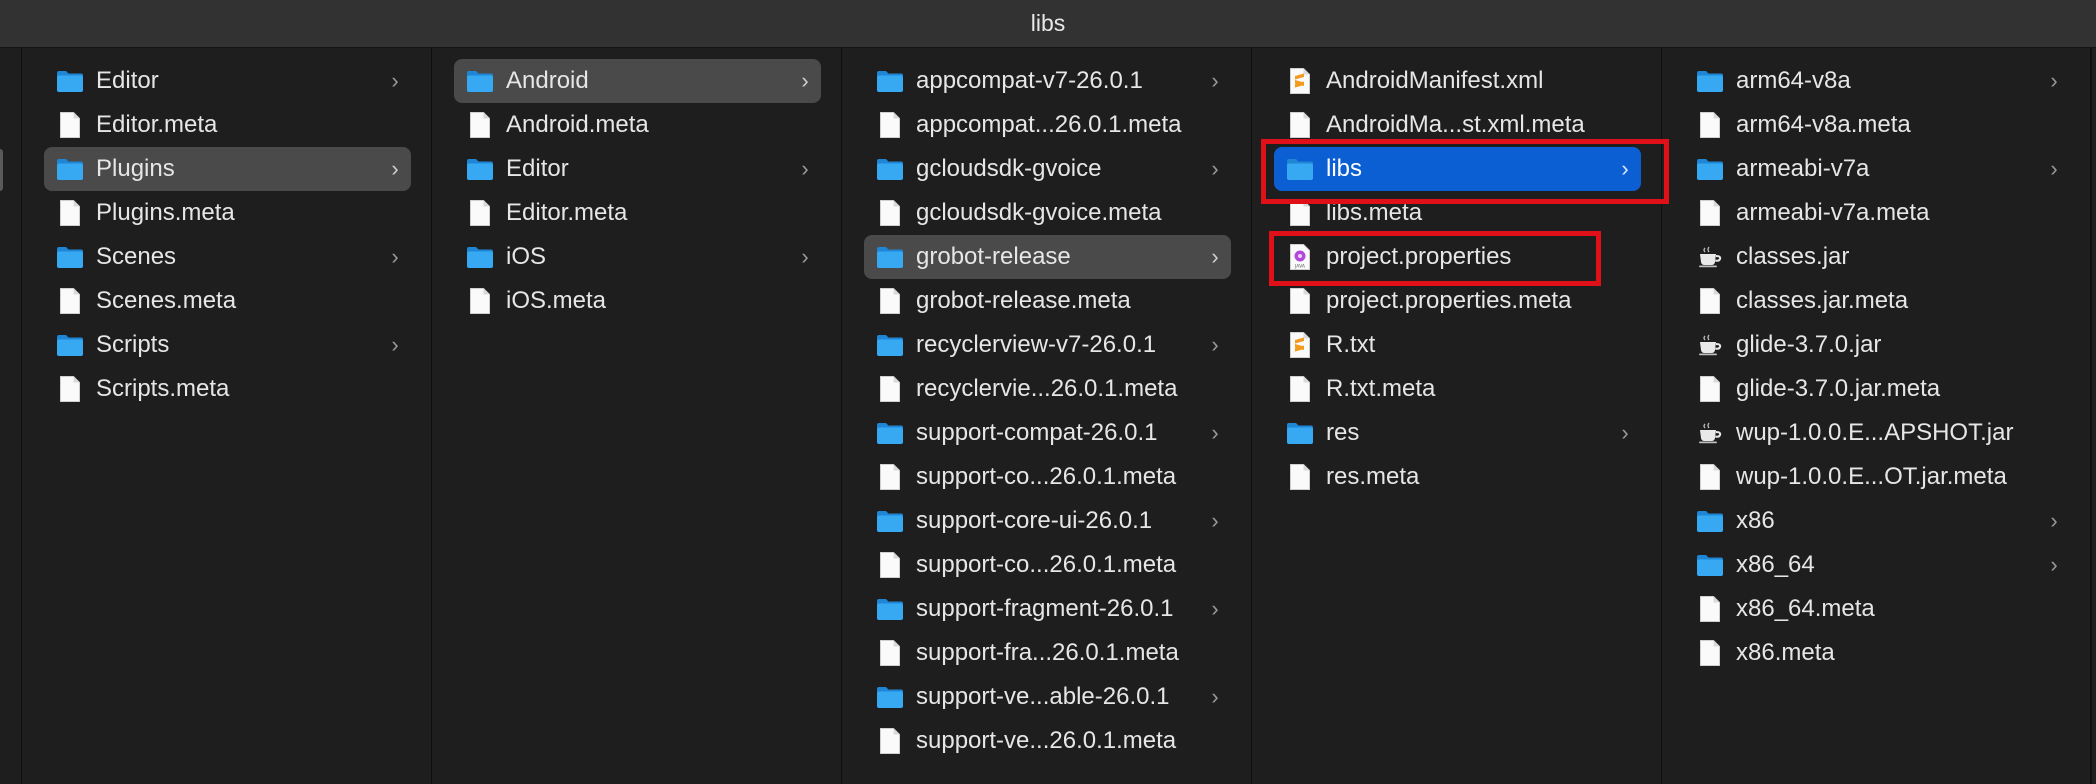 This screenshot has width=2096, height=784. I want to click on item-label: Scenes, so click(136, 256).